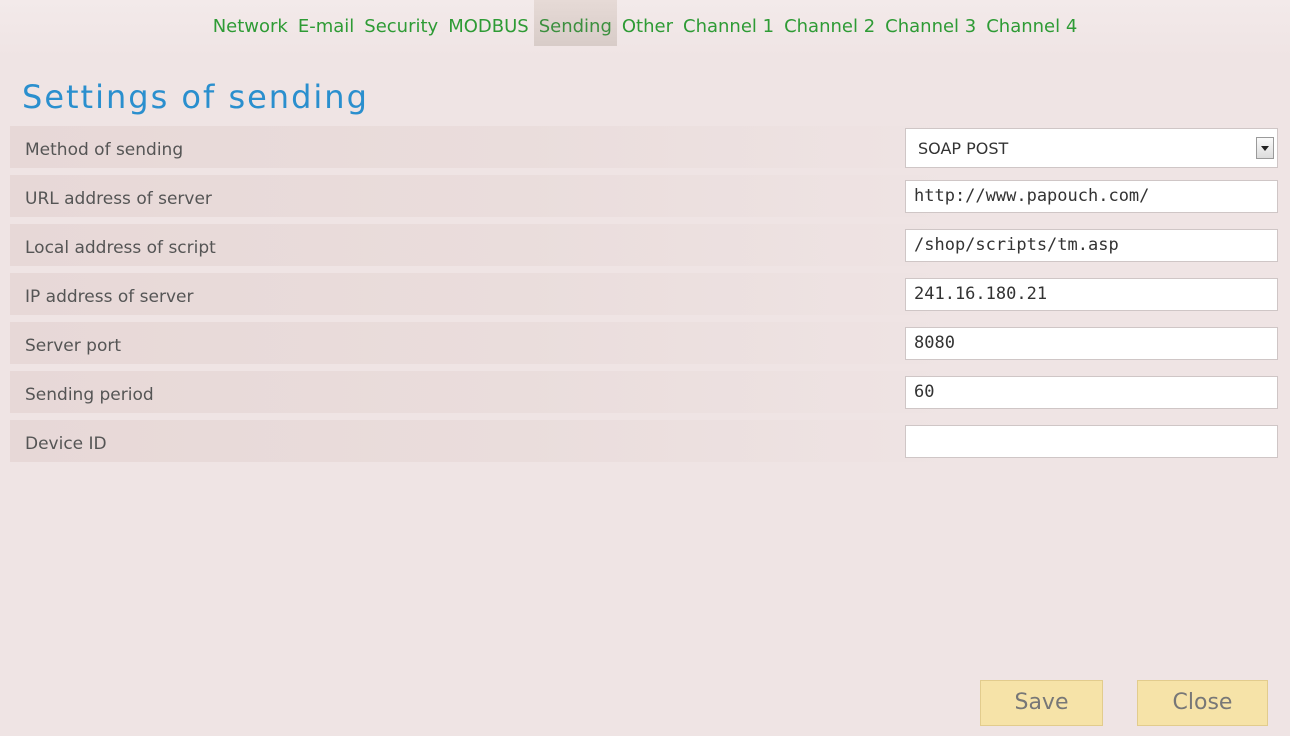 The width and height of the screenshot is (1290, 736). What do you see at coordinates (646, 245) in the screenshot?
I see `form-row-script: Local address of script` at bounding box center [646, 245].